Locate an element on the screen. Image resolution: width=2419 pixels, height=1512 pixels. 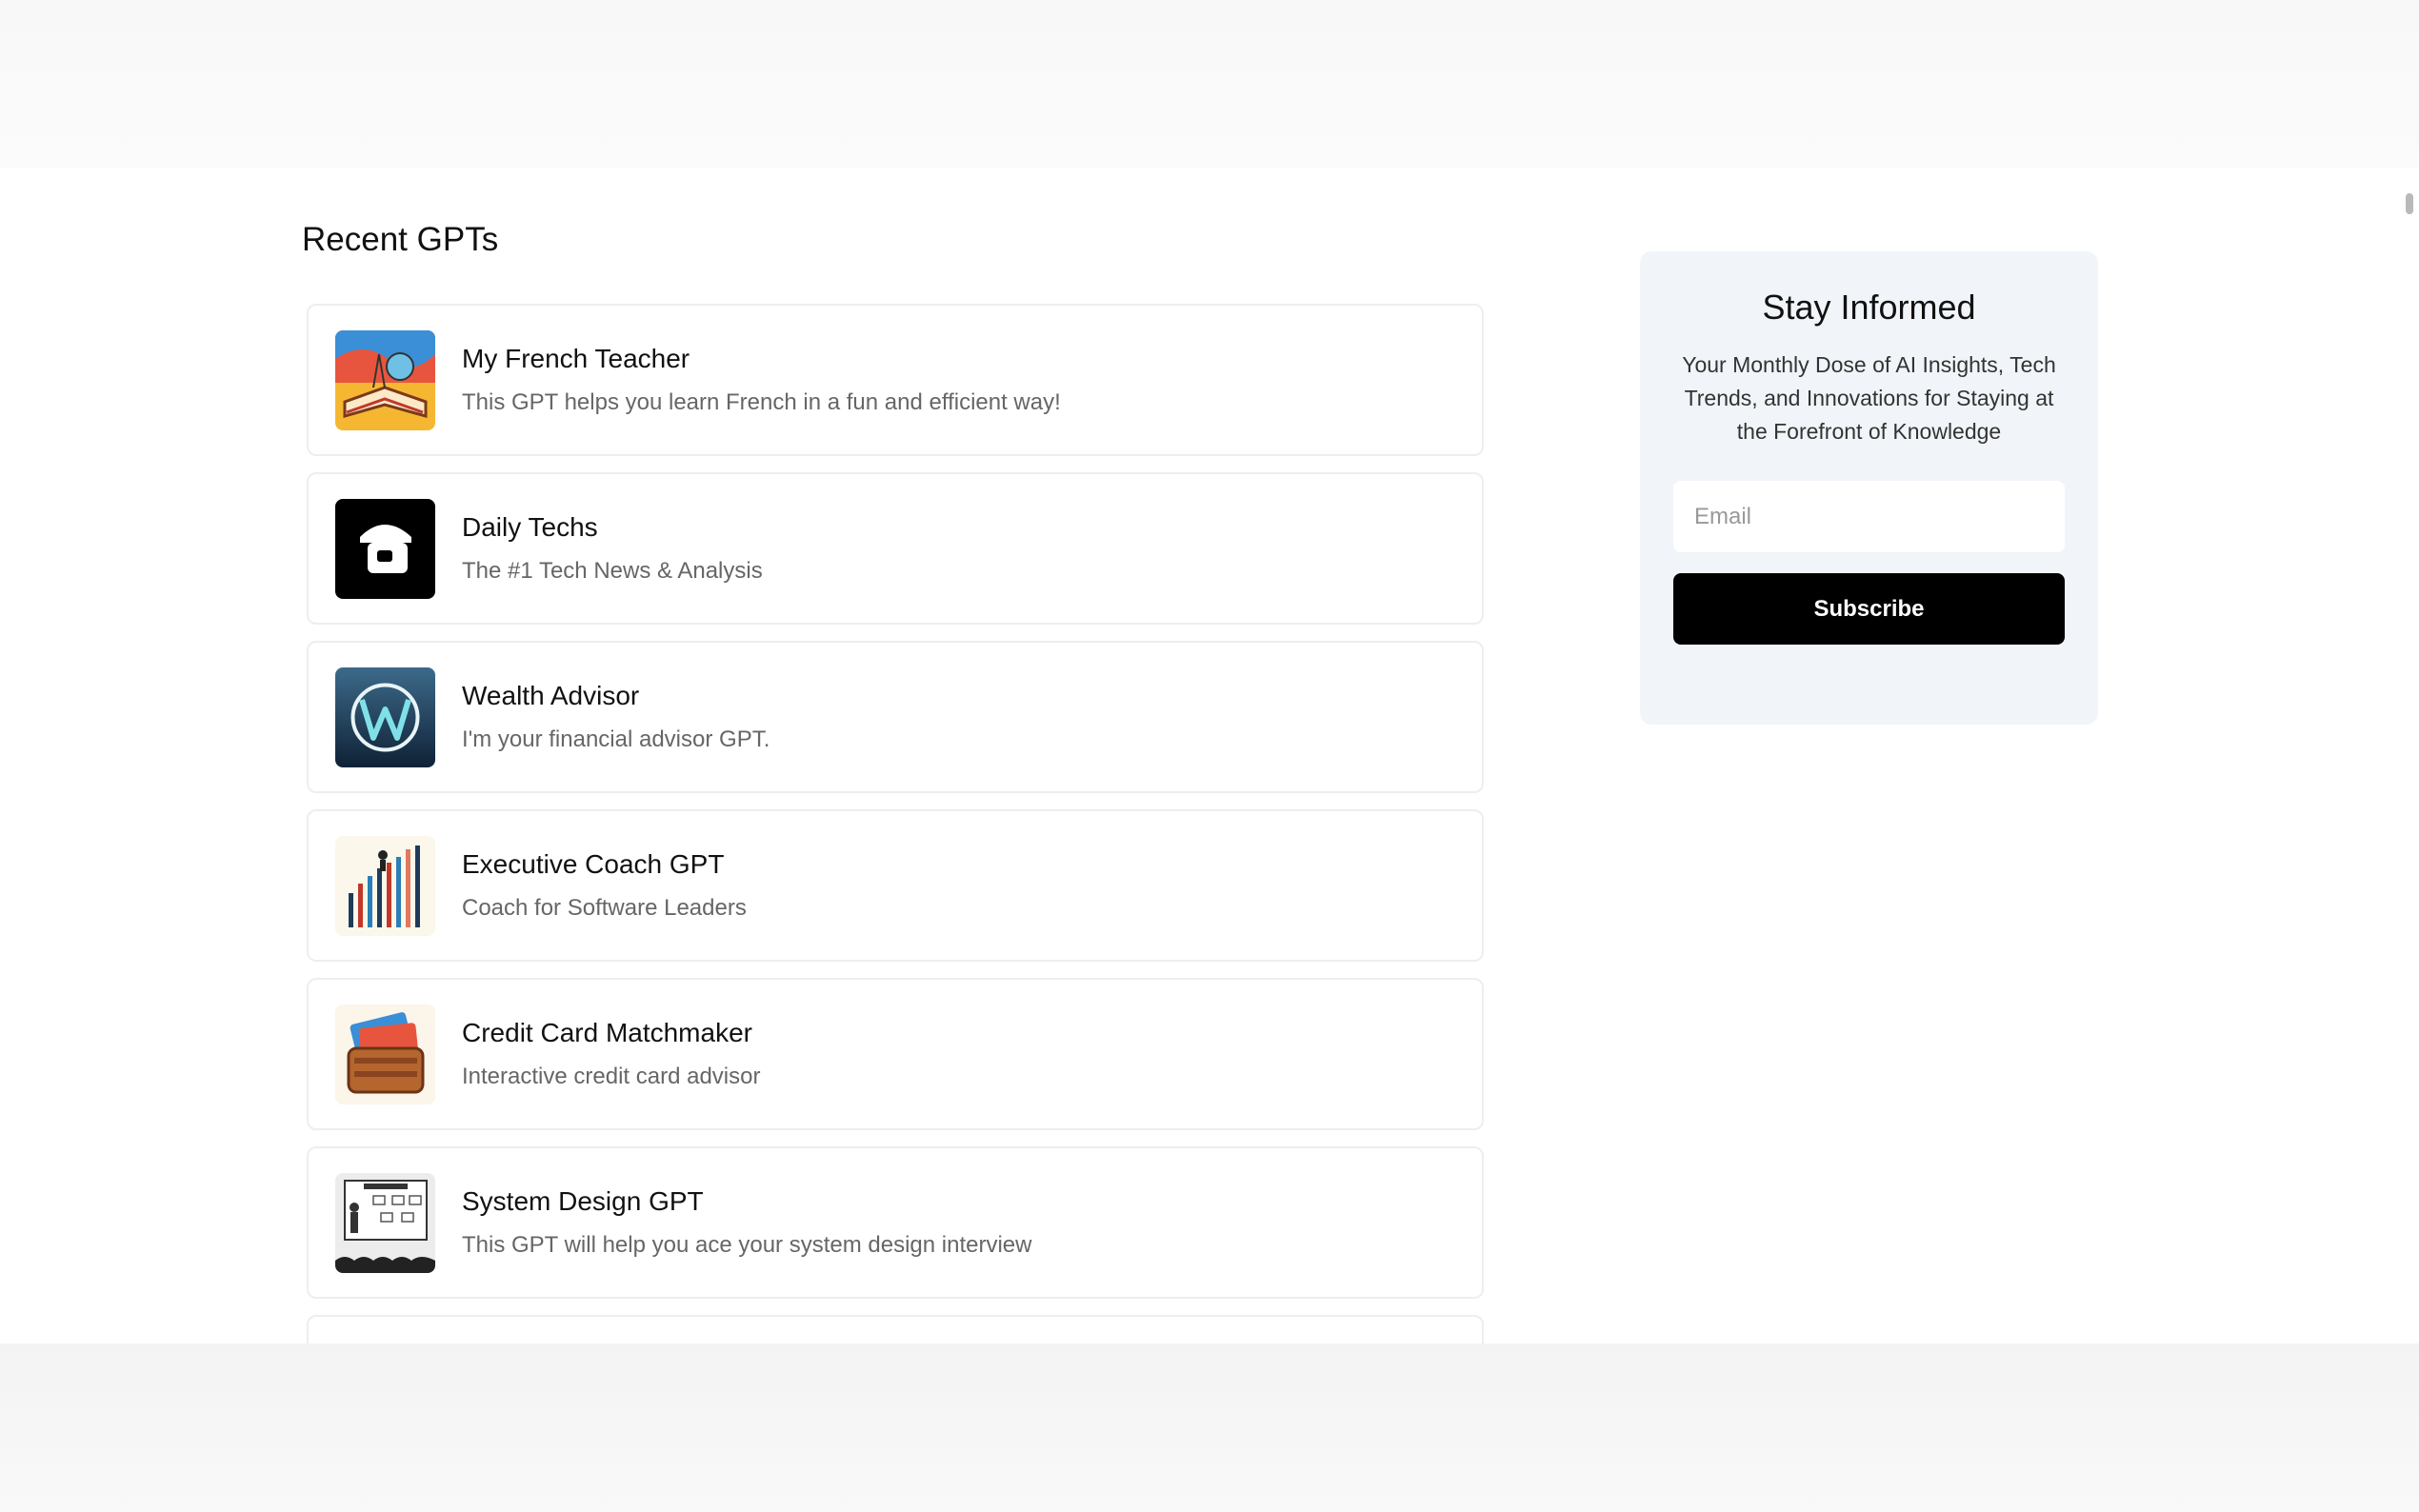
gpt-name: Daily Techs is located at coordinates (530, 527).